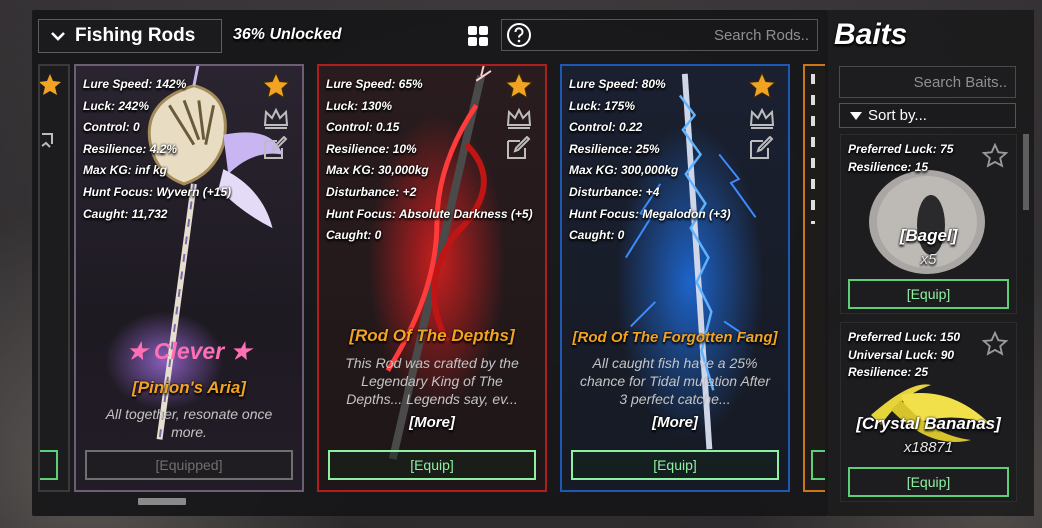 The width and height of the screenshot is (1042, 528). What do you see at coordinates (189, 465) in the screenshot?
I see `equipped-button: [Equipped]` at bounding box center [189, 465].